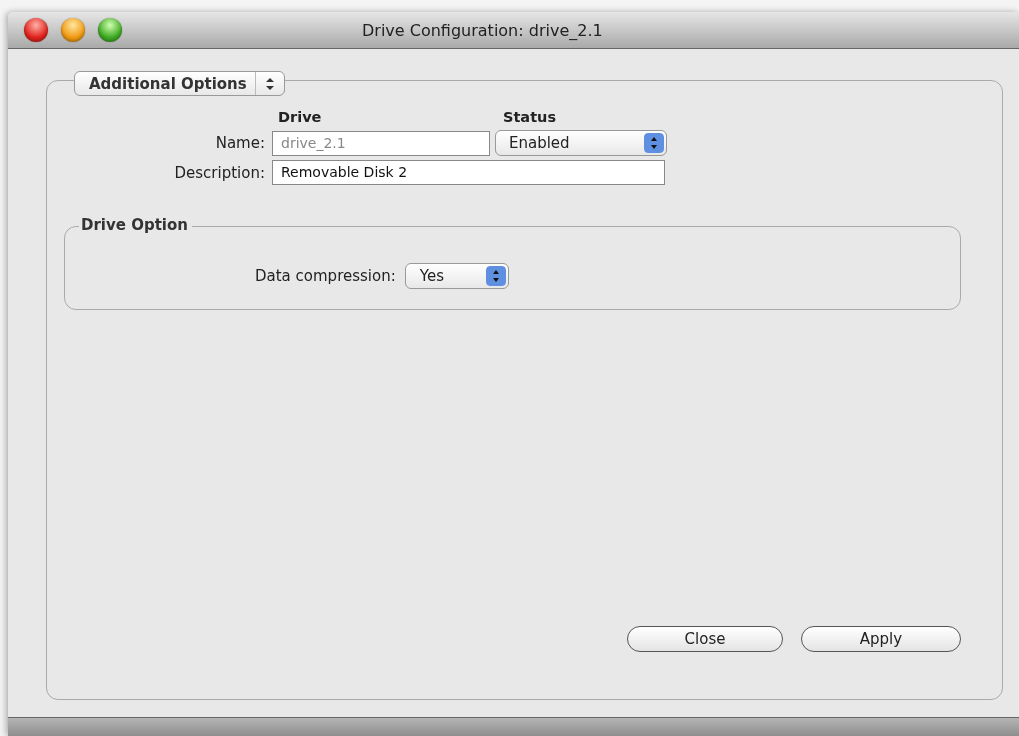 This screenshot has height=736, width=1019. I want to click on status-dropdown: Enabled, so click(581, 143).